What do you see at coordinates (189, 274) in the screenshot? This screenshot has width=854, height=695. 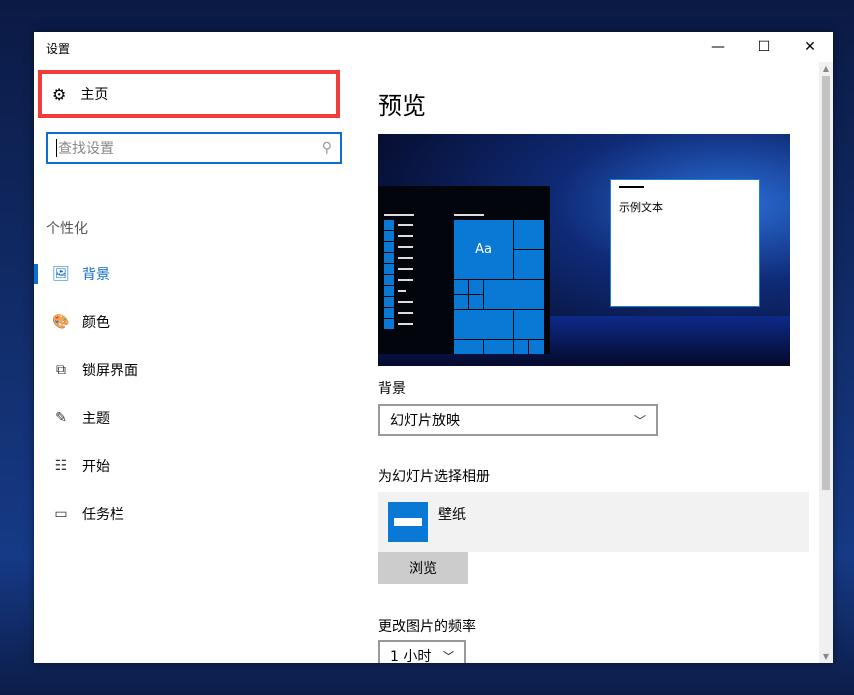 I see `sidebar-item-background: 🖼 背景` at bounding box center [189, 274].